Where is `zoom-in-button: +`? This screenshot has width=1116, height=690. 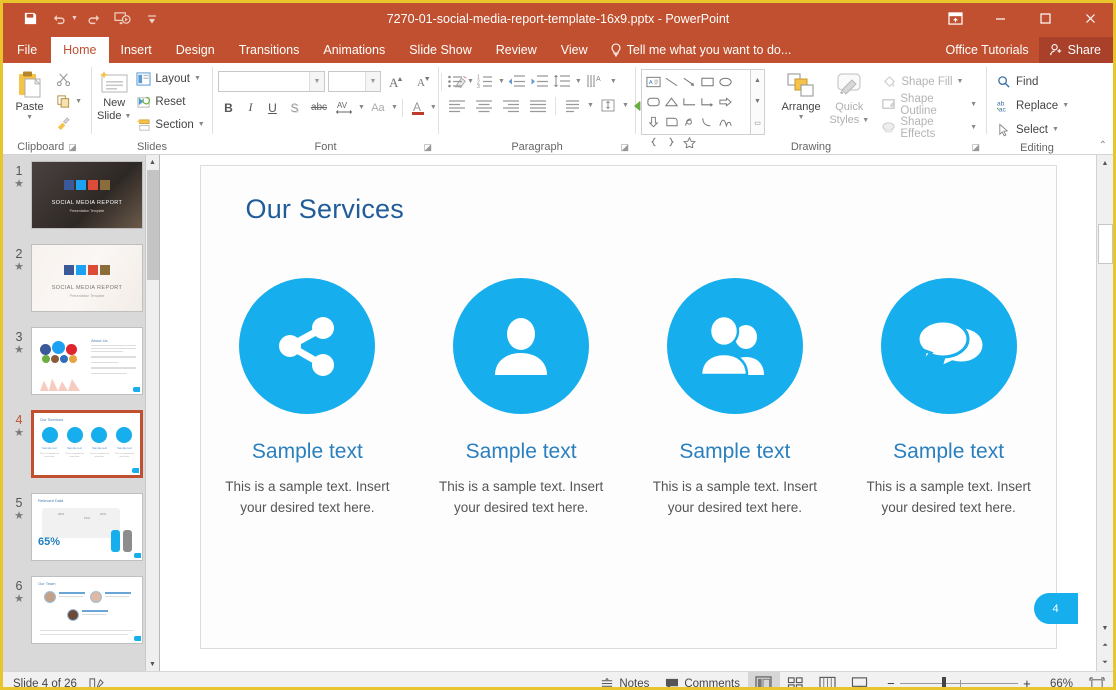 zoom-in-button: + is located at coordinates (1027, 681).